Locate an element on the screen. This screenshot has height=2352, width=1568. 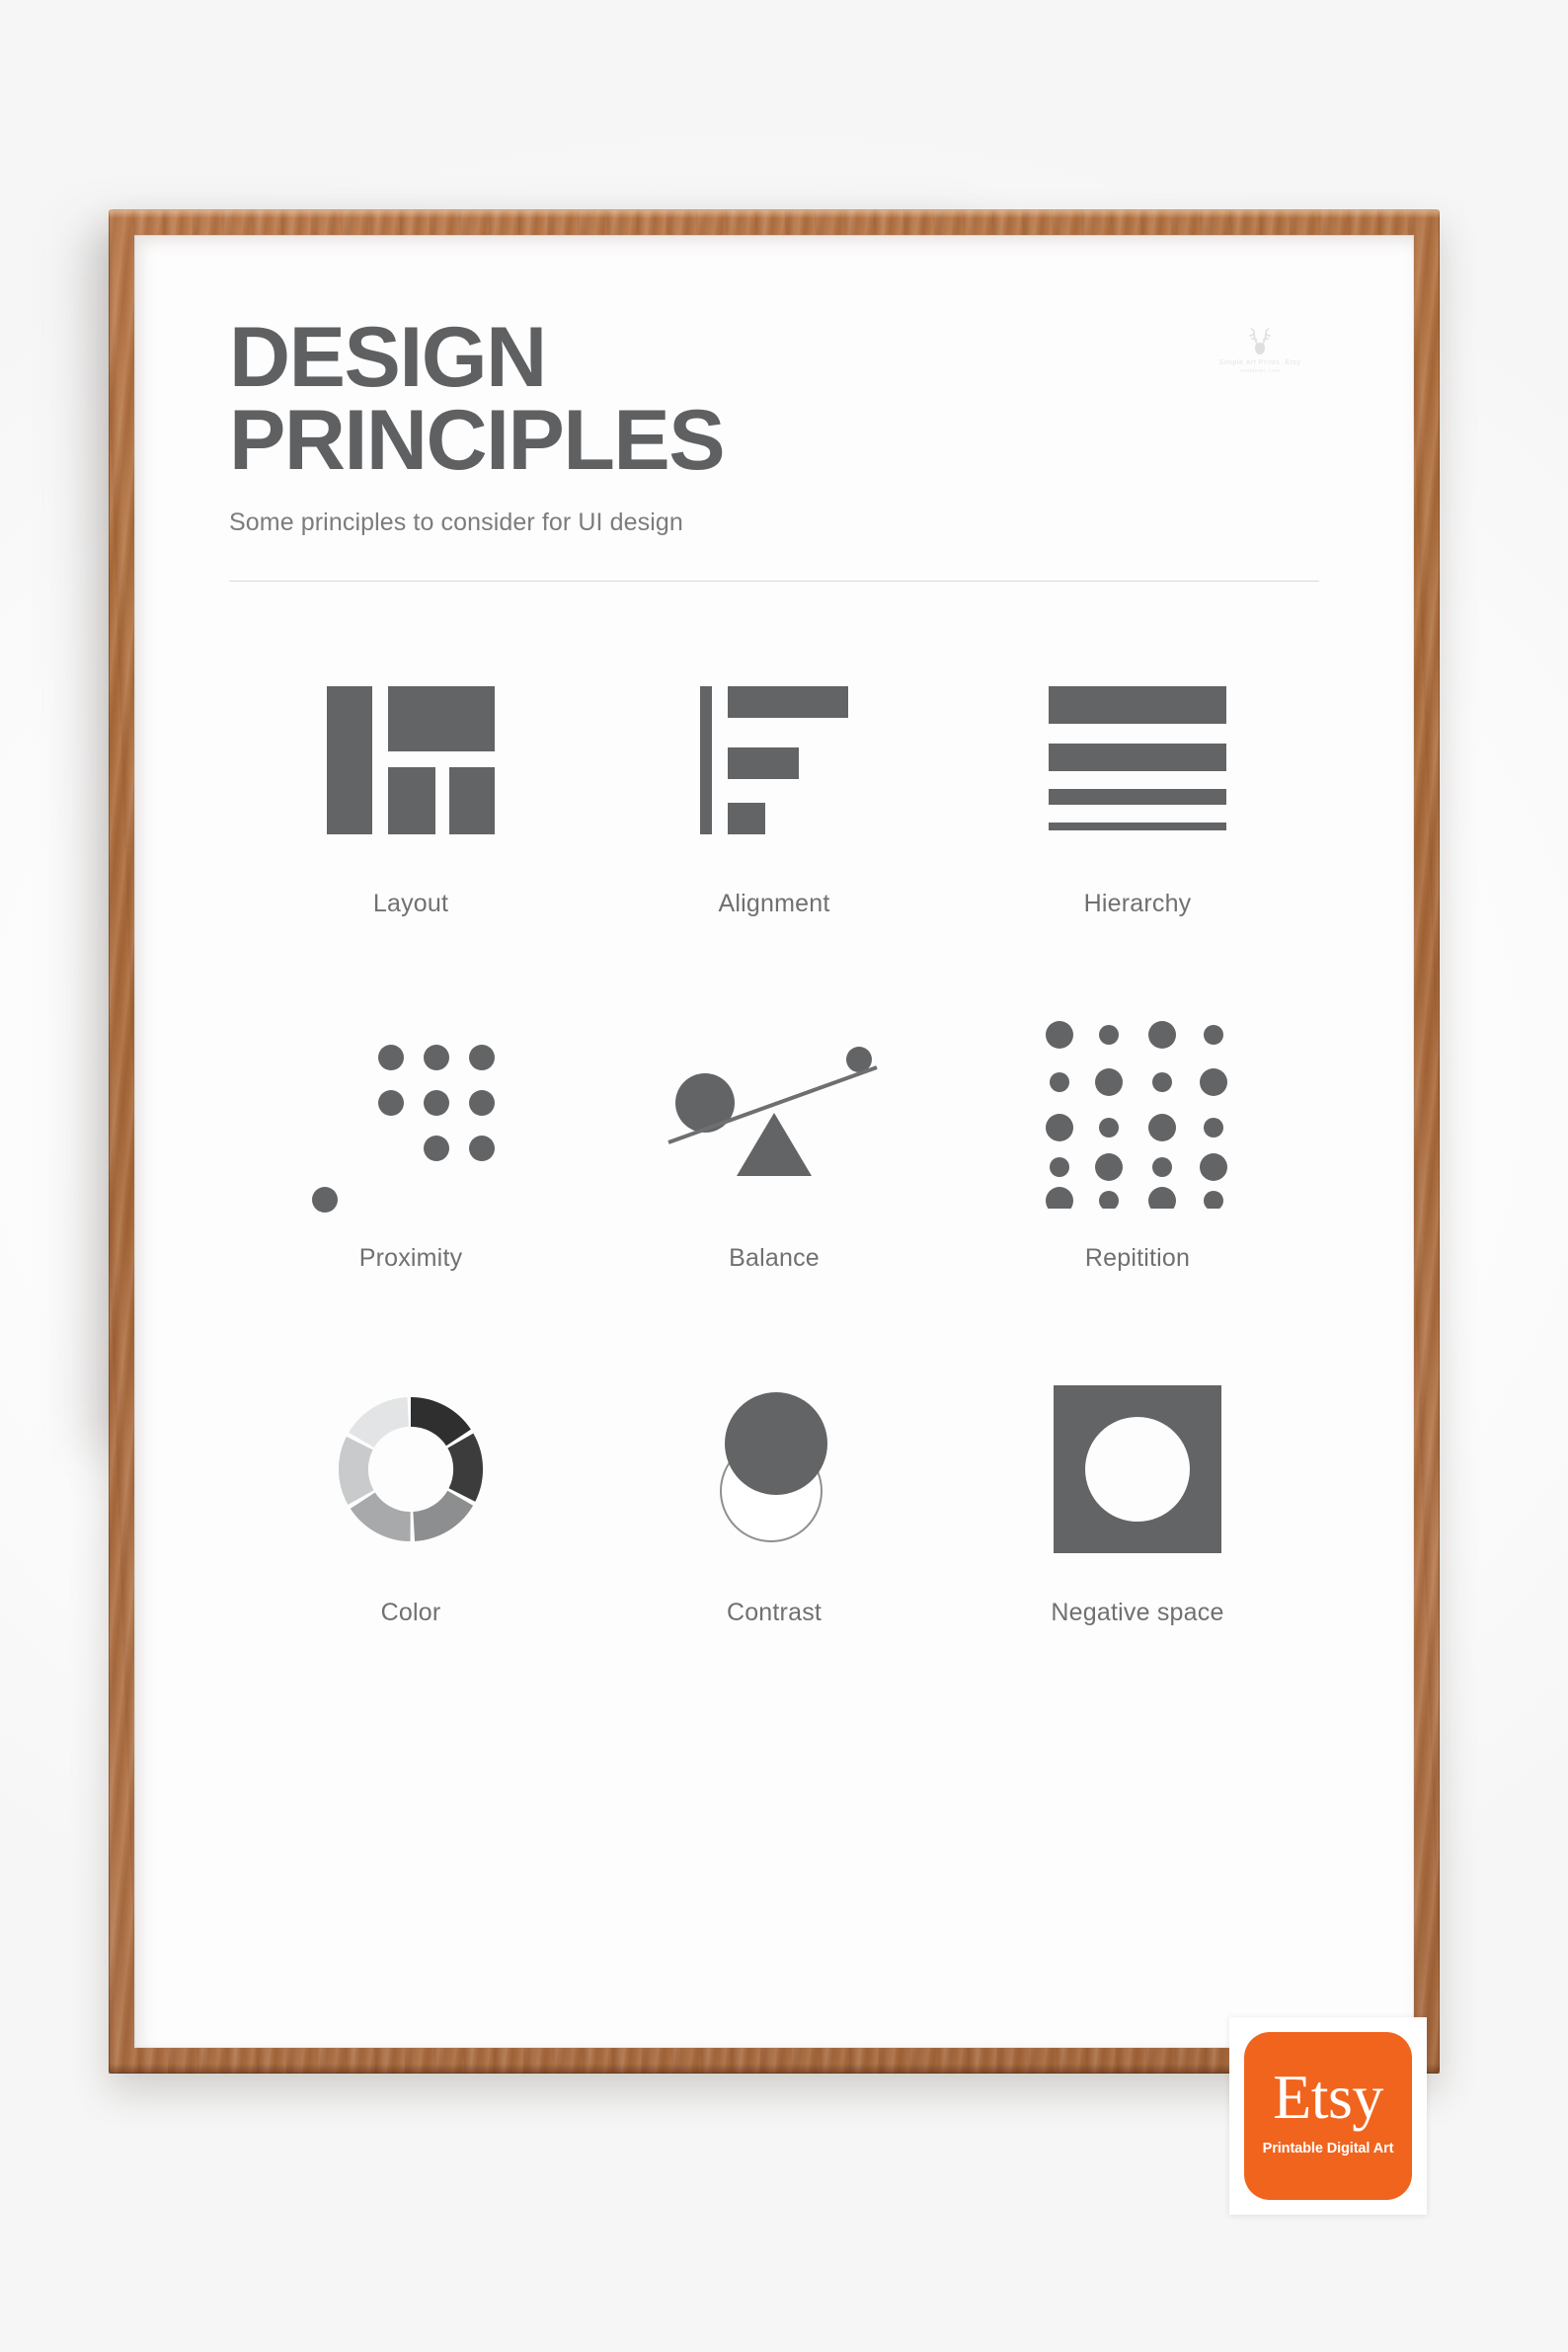
principle-cell-alignment: Alignment is located at coordinates (774, 777).